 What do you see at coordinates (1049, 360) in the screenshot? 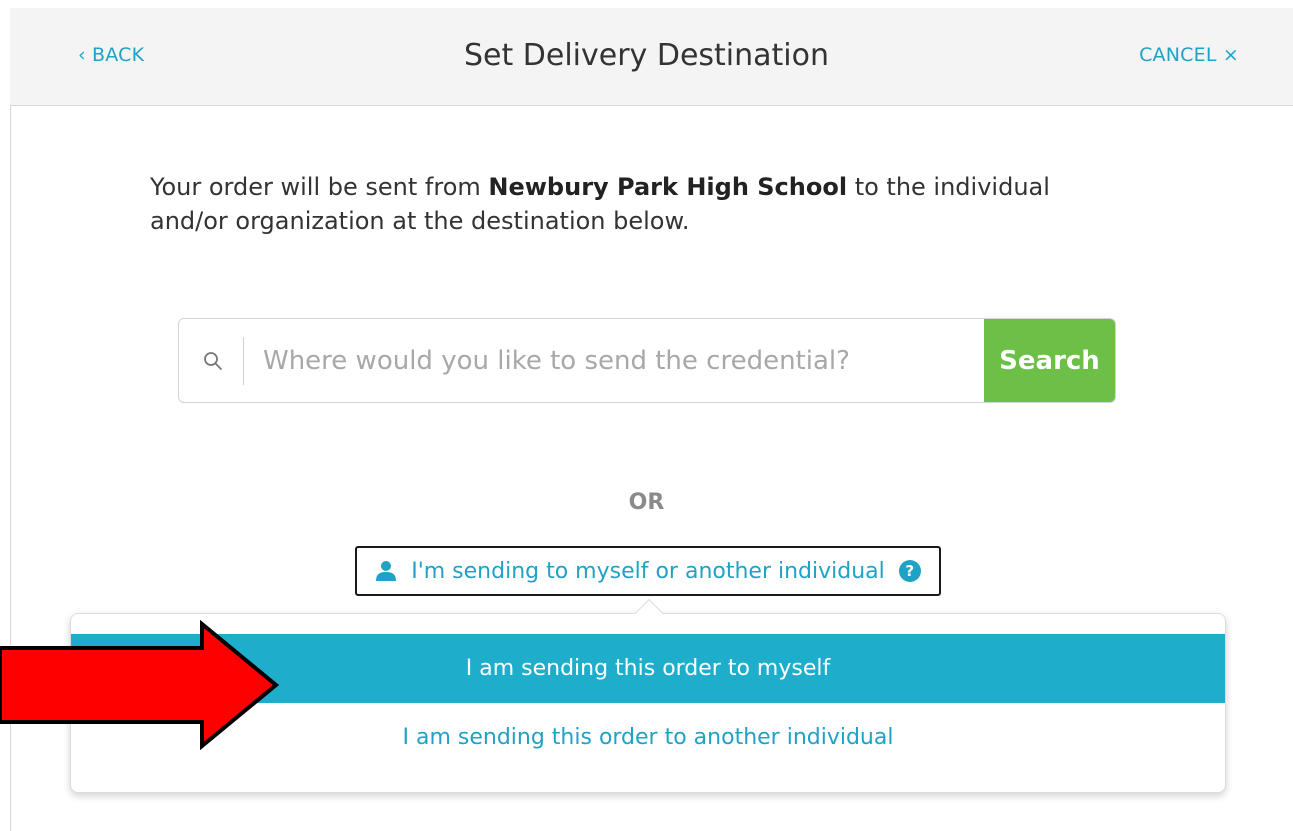
I see `search-button: Search` at bounding box center [1049, 360].